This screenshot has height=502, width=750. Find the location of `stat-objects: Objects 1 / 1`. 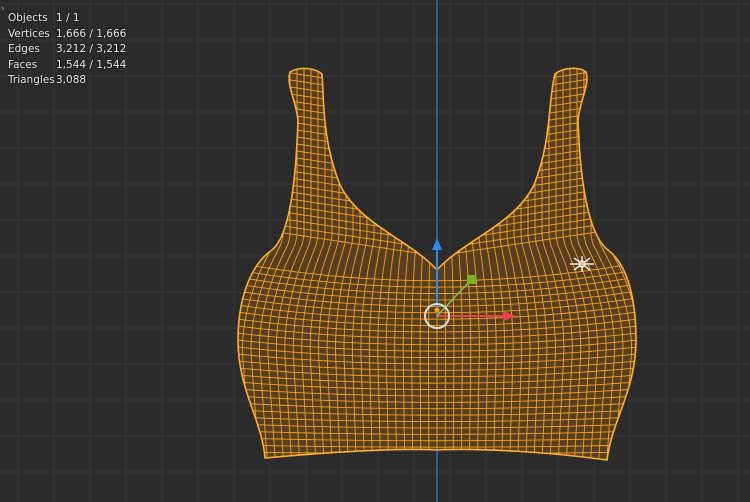

stat-objects: Objects 1 / 1 is located at coordinates (67, 19).